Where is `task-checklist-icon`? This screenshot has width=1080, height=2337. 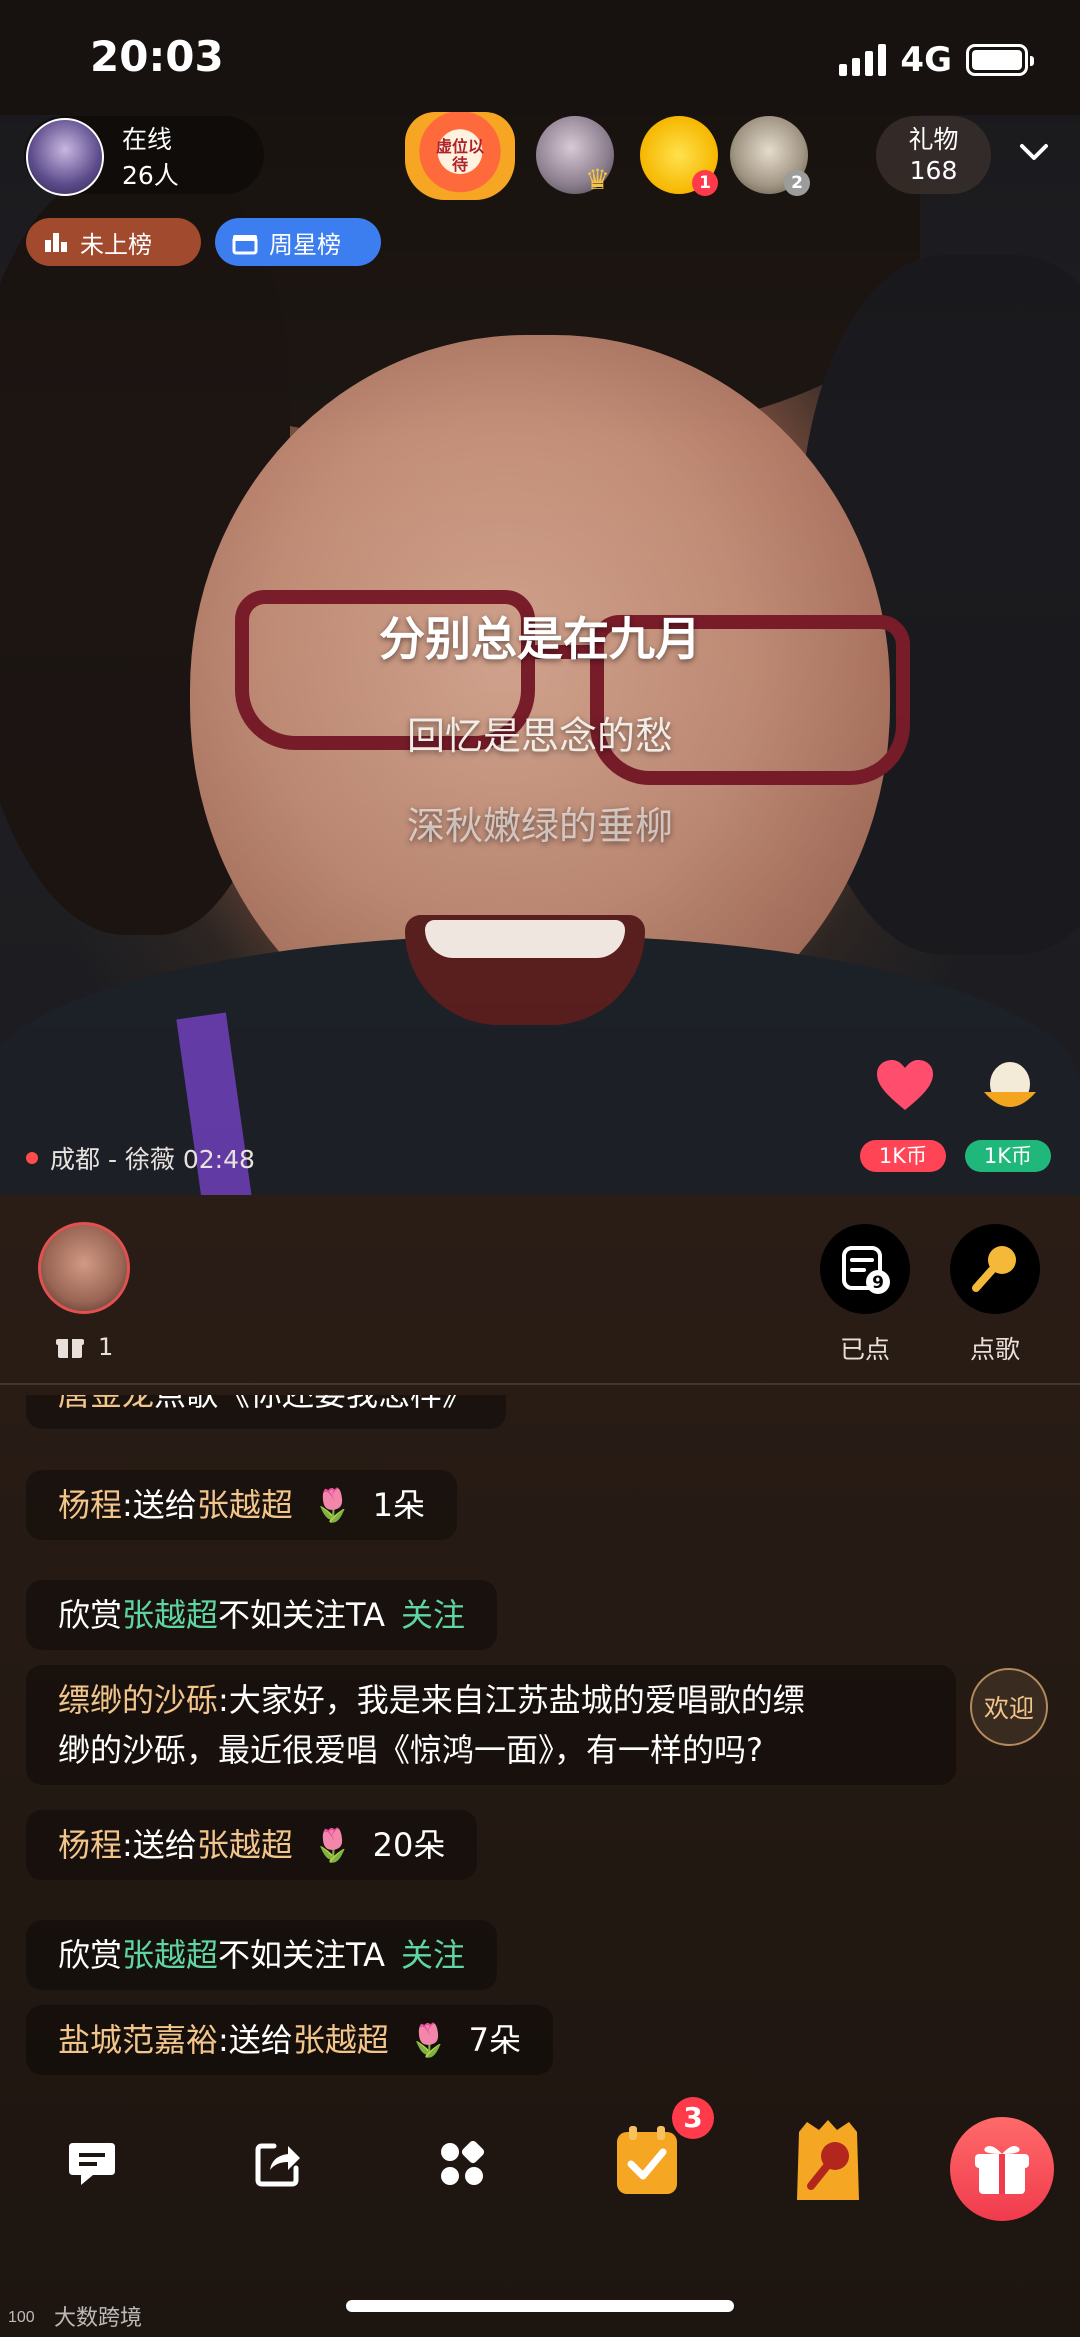 task-checklist-icon is located at coordinates (647, 2160).